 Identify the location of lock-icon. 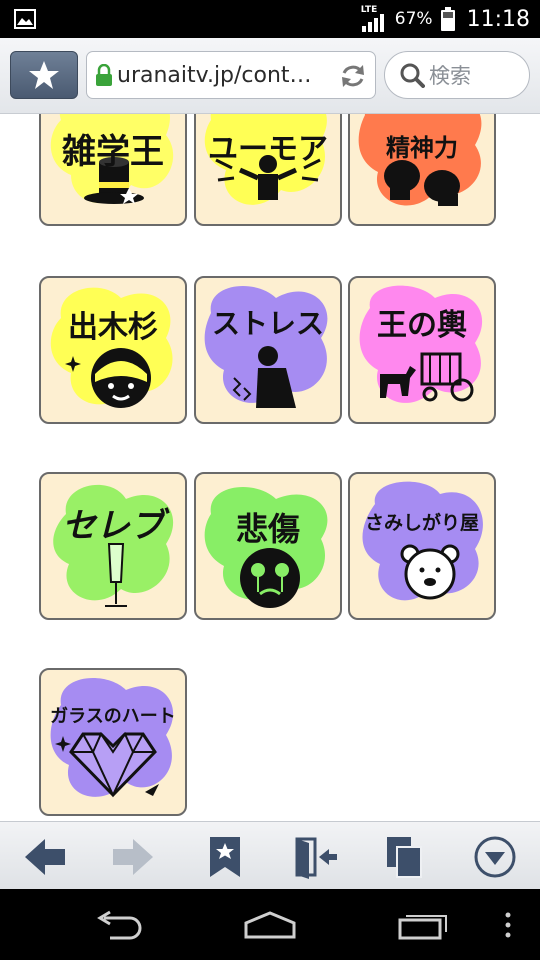
(104, 75).